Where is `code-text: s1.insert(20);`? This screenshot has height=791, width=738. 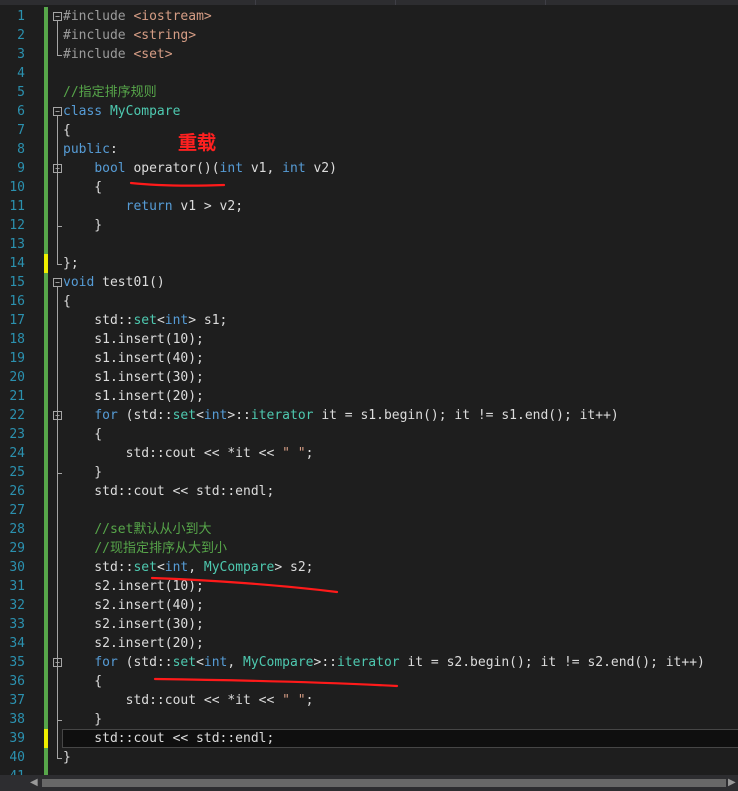
code-text: s1.insert(20); is located at coordinates (133, 396).